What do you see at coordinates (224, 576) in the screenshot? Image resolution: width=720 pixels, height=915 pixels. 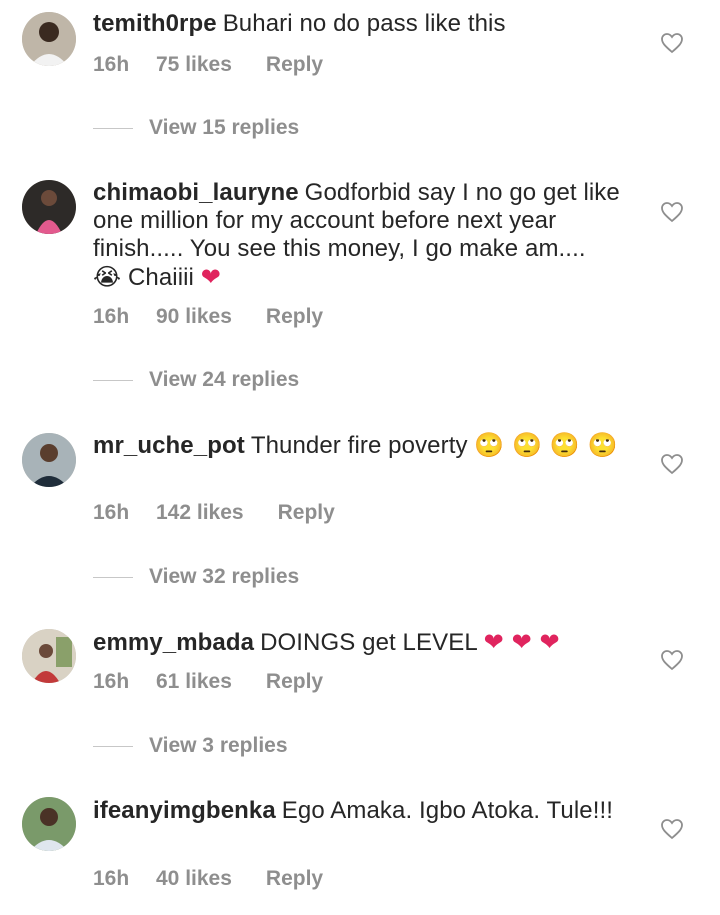 I see `view-replies-label: View 32 replies` at bounding box center [224, 576].